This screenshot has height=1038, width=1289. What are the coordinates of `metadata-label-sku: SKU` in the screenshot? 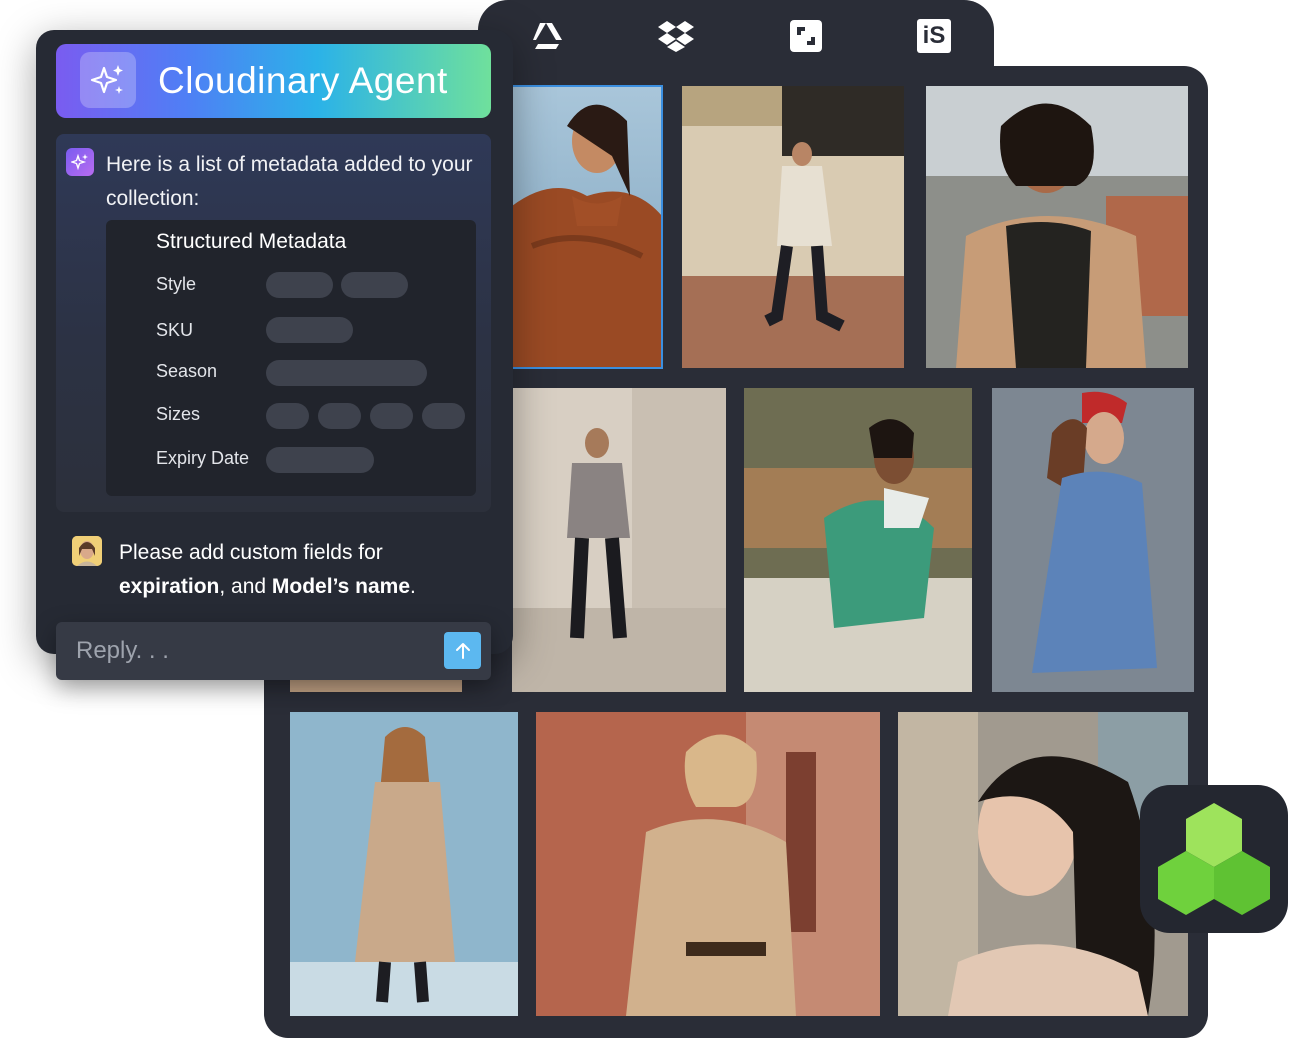 It's located at (175, 330).